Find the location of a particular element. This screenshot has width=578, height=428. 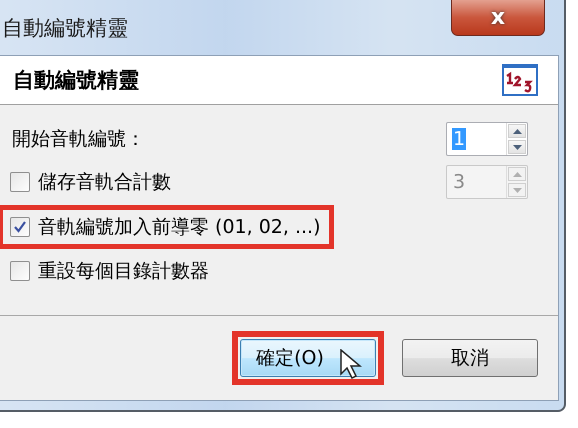

spinbox-value: 3 is located at coordinates (459, 182).